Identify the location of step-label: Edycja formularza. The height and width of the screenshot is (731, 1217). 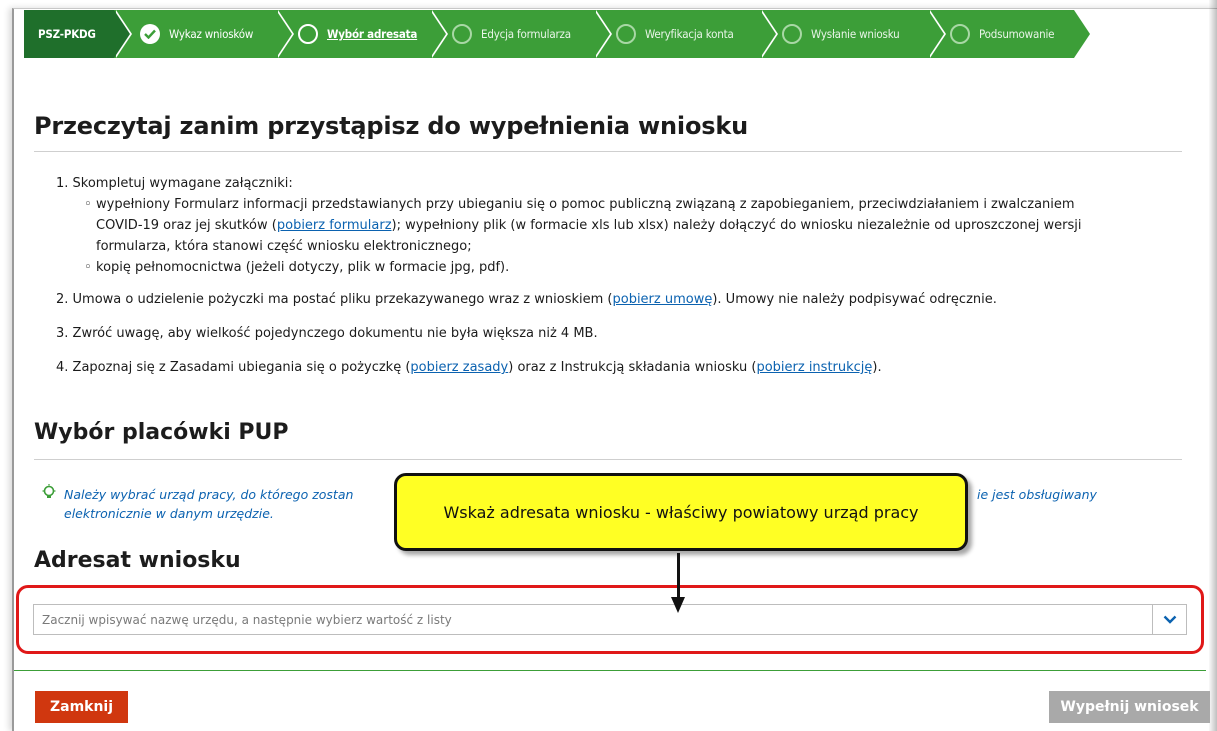
(526, 34).